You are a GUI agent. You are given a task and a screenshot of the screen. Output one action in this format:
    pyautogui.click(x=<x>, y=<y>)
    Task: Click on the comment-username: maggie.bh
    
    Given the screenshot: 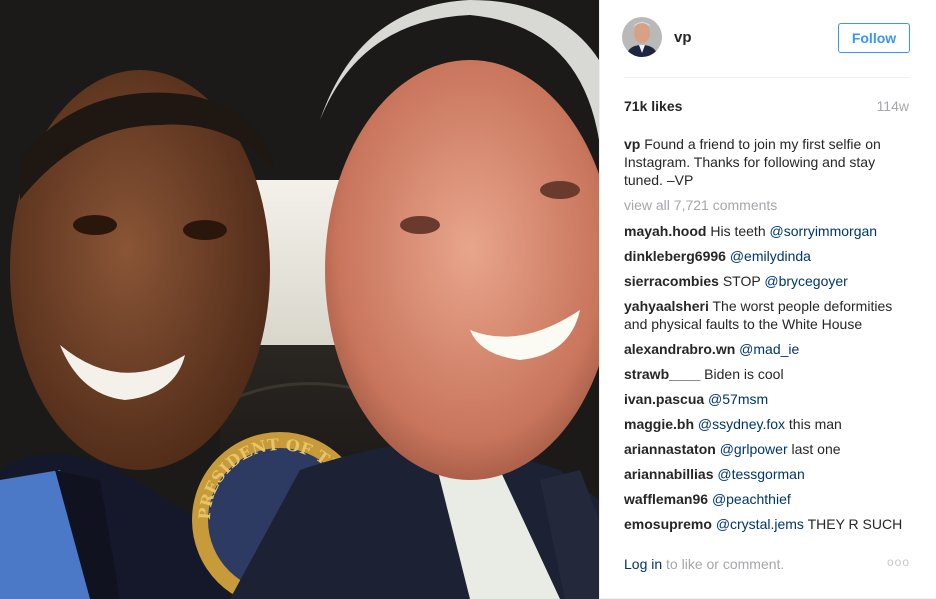 What is the action you would take?
    pyautogui.click(x=659, y=424)
    